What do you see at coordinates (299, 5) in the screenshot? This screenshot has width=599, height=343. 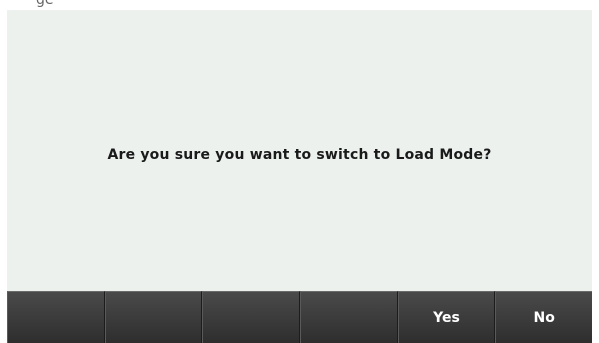 I see `top-clipped-strip: ge` at bounding box center [299, 5].